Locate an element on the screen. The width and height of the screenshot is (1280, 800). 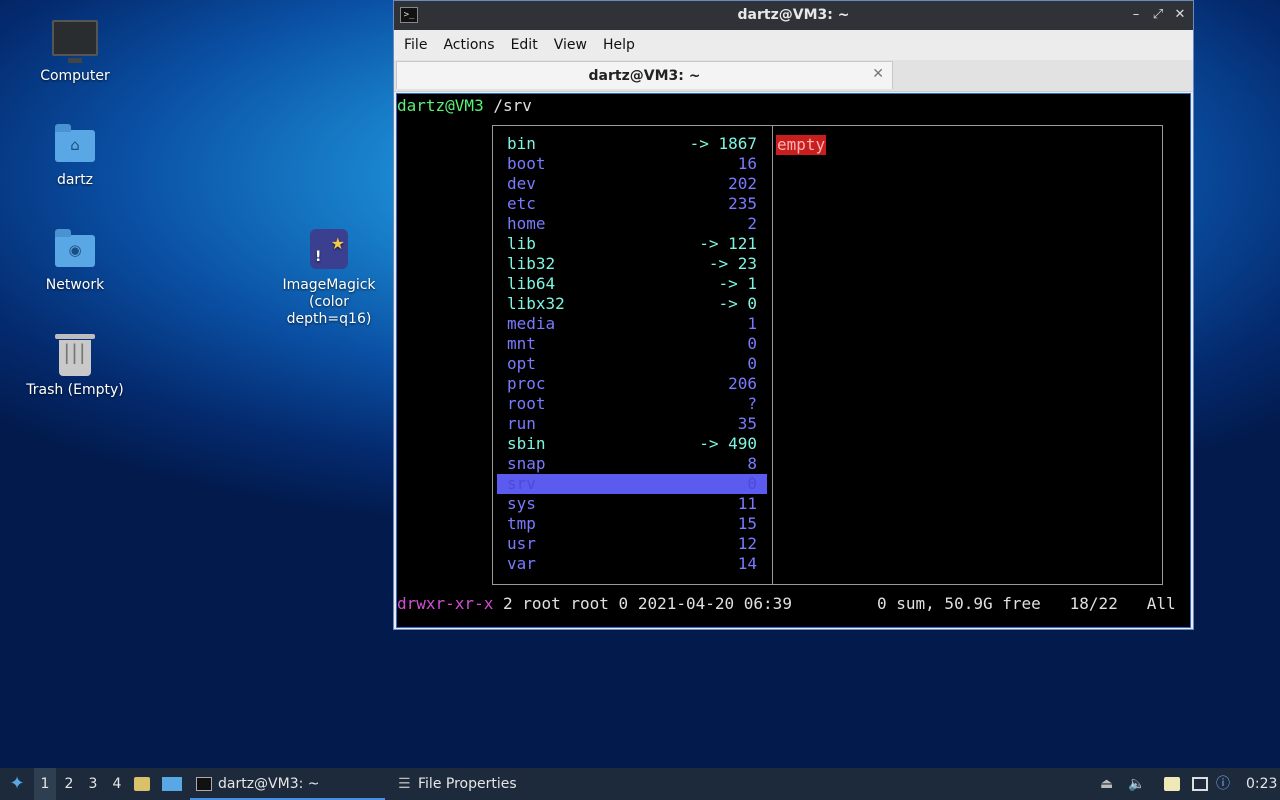
tab-close-icon: ✕ is located at coordinates (878, 74).